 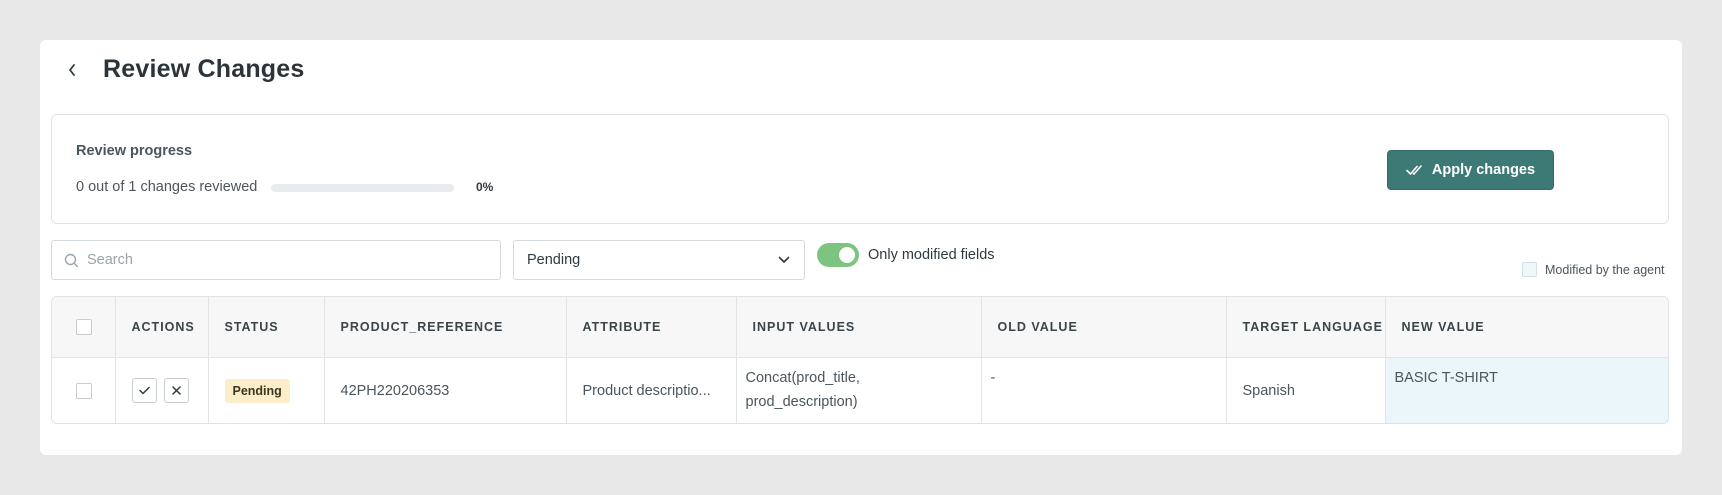 I want to click on progress-percent: 0%, so click(x=485, y=187).